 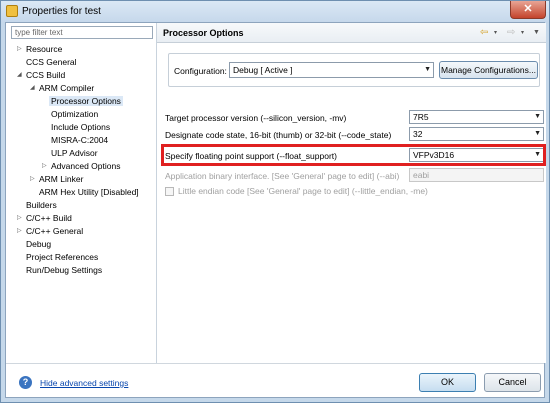 What do you see at coordinates (86, 101) in the screenshot?
I see `tree-item-processor-options: Processor Options` at bounding box center [86, 101].